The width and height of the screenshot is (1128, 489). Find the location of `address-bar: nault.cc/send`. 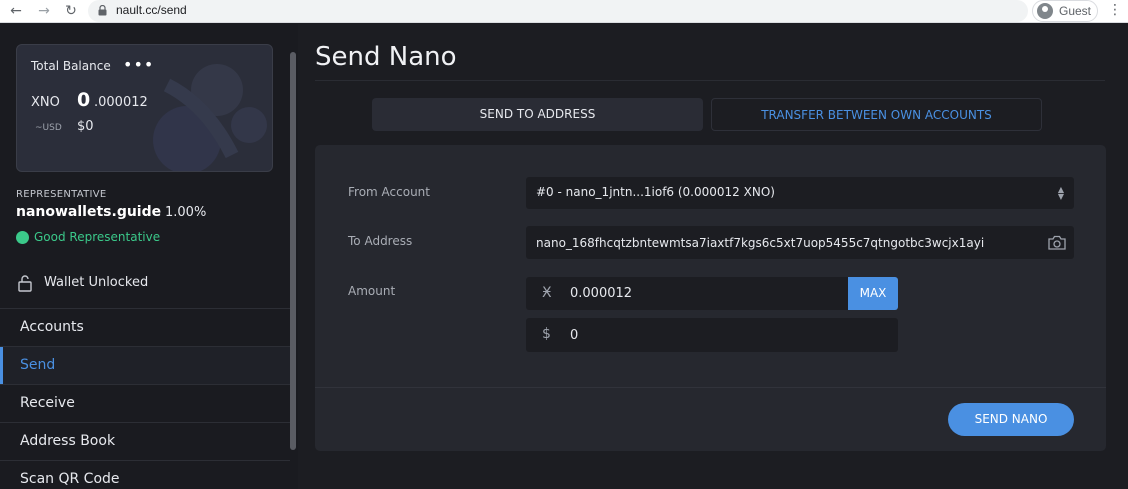

address-bar: nault.cc/send is located at coordinates (558, 11).